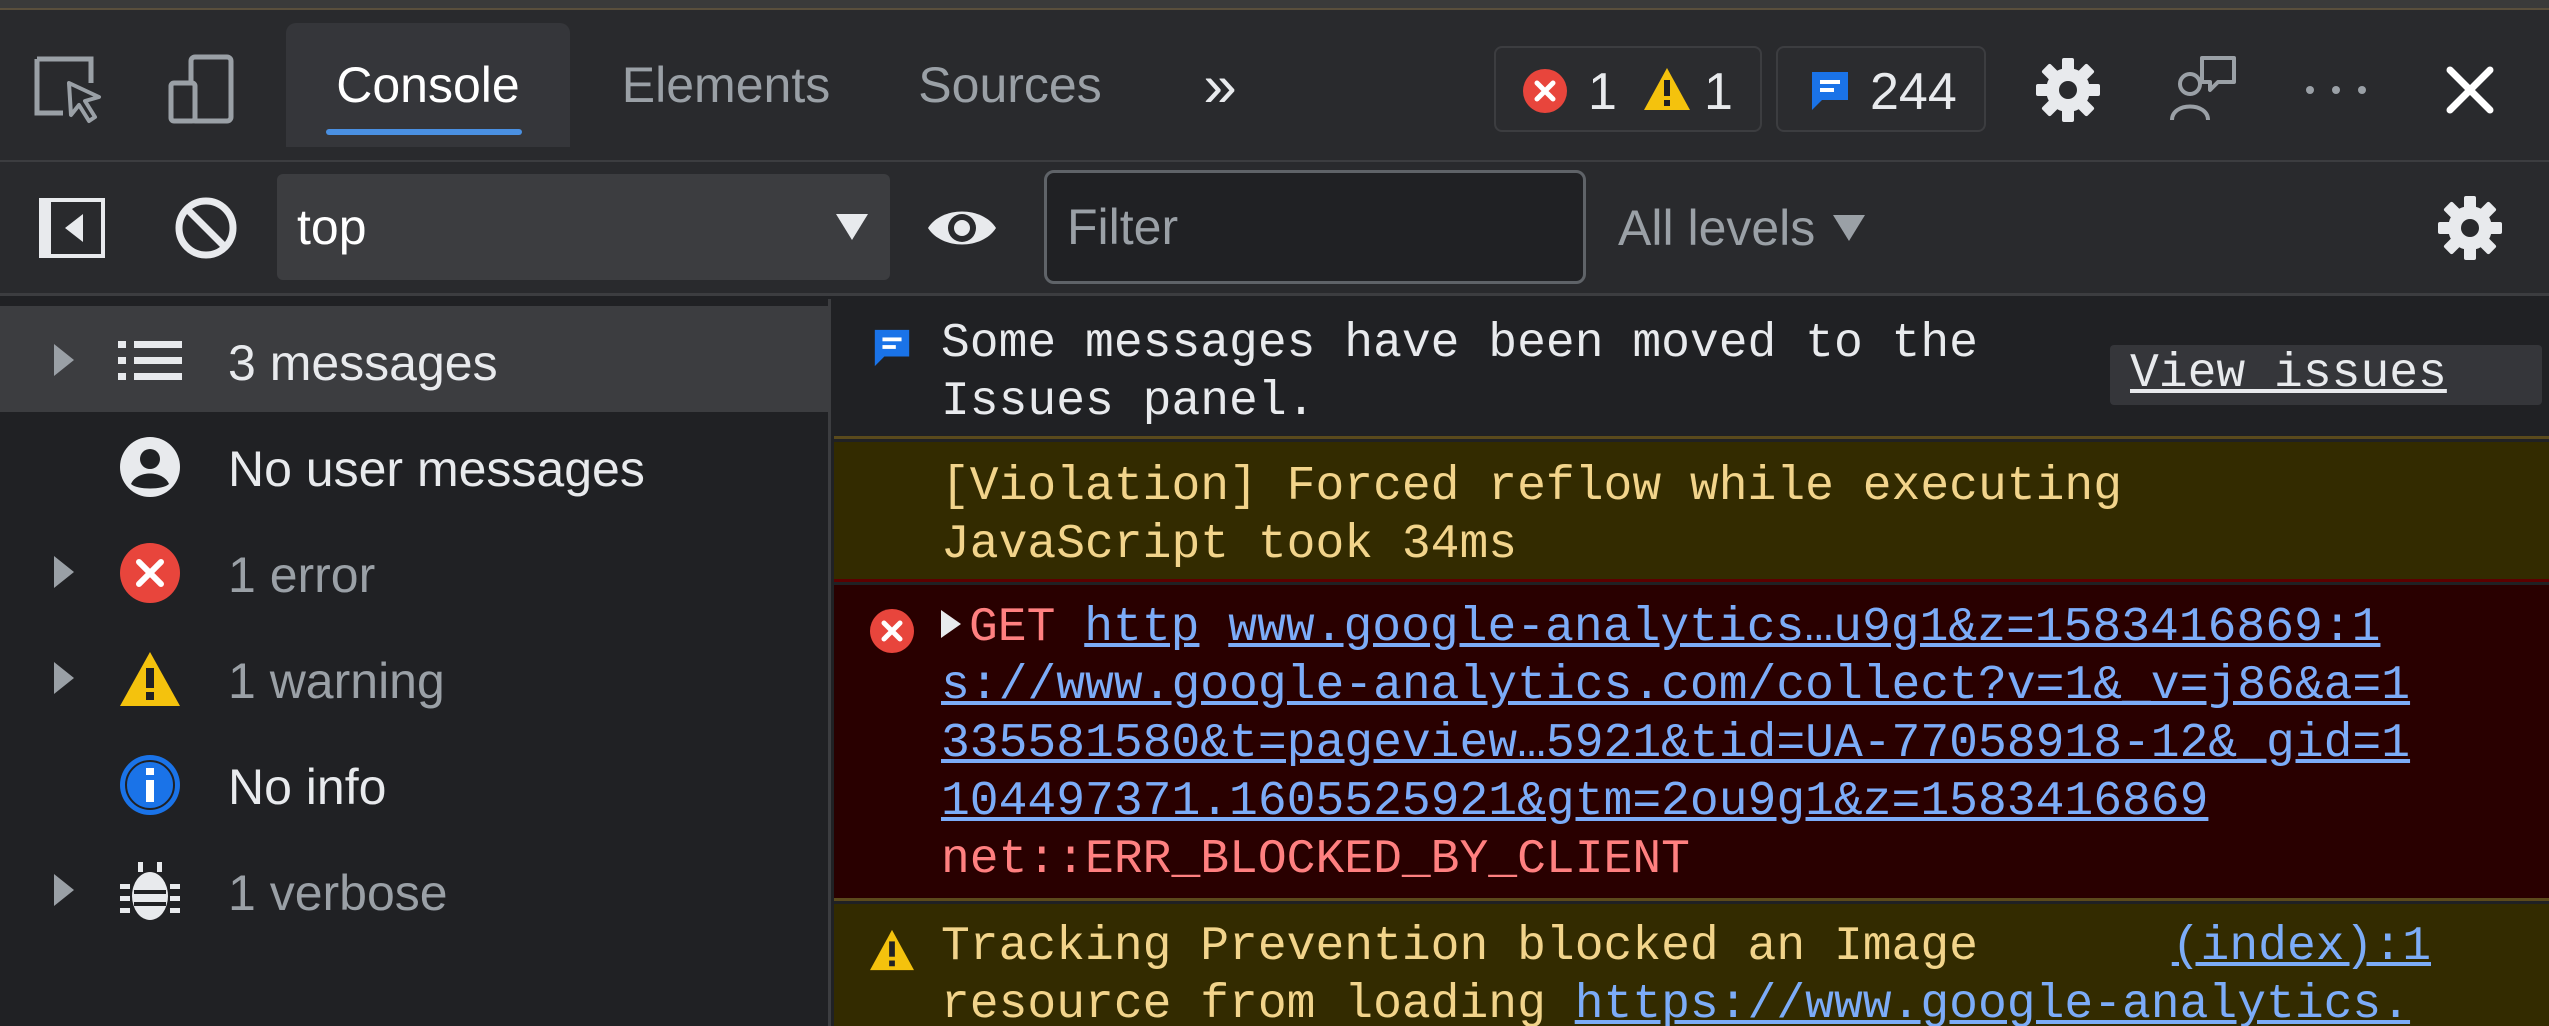  I want to click on filter-input, so click(1315, 227).